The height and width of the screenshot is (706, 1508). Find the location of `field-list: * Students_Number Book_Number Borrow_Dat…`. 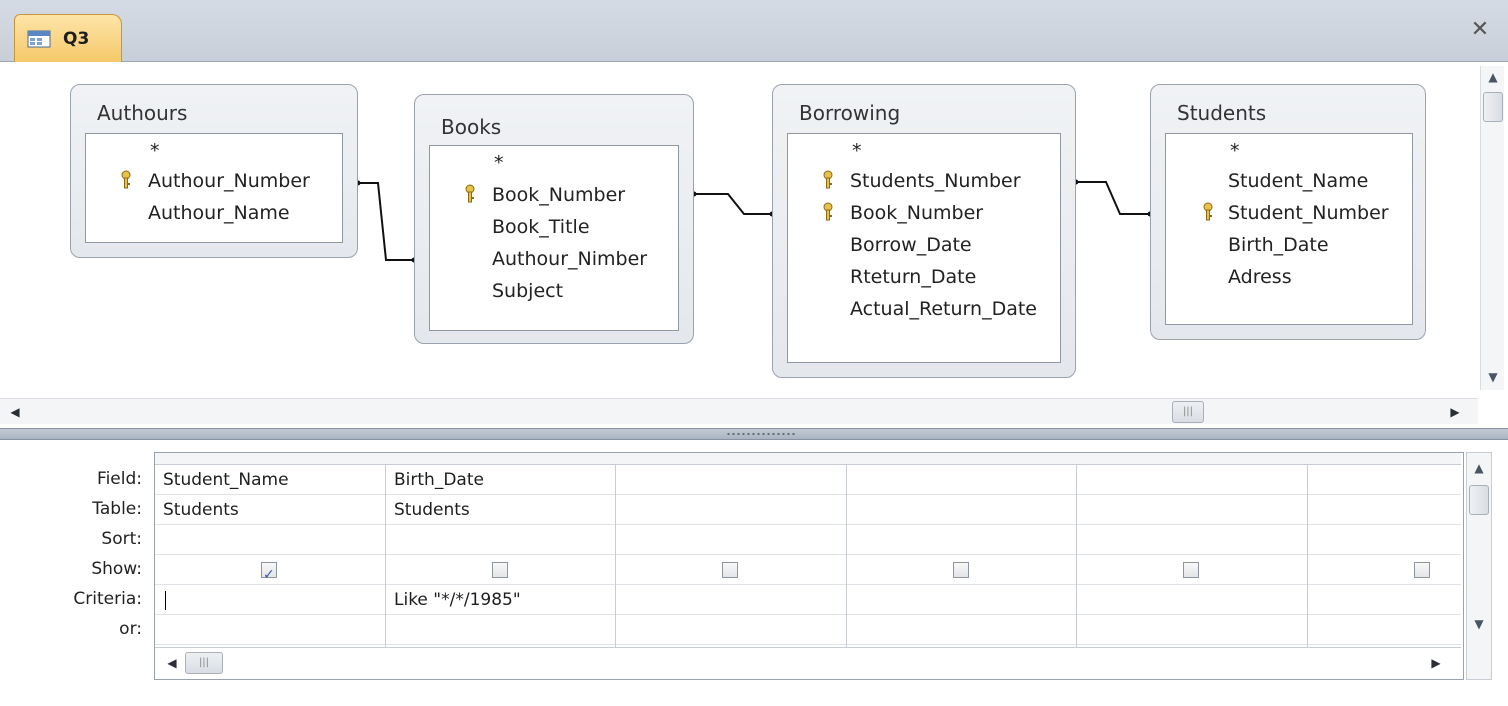

field-list: * Students_Number Book_Number Borrow_Dat… is located at coordinates (924, 248).